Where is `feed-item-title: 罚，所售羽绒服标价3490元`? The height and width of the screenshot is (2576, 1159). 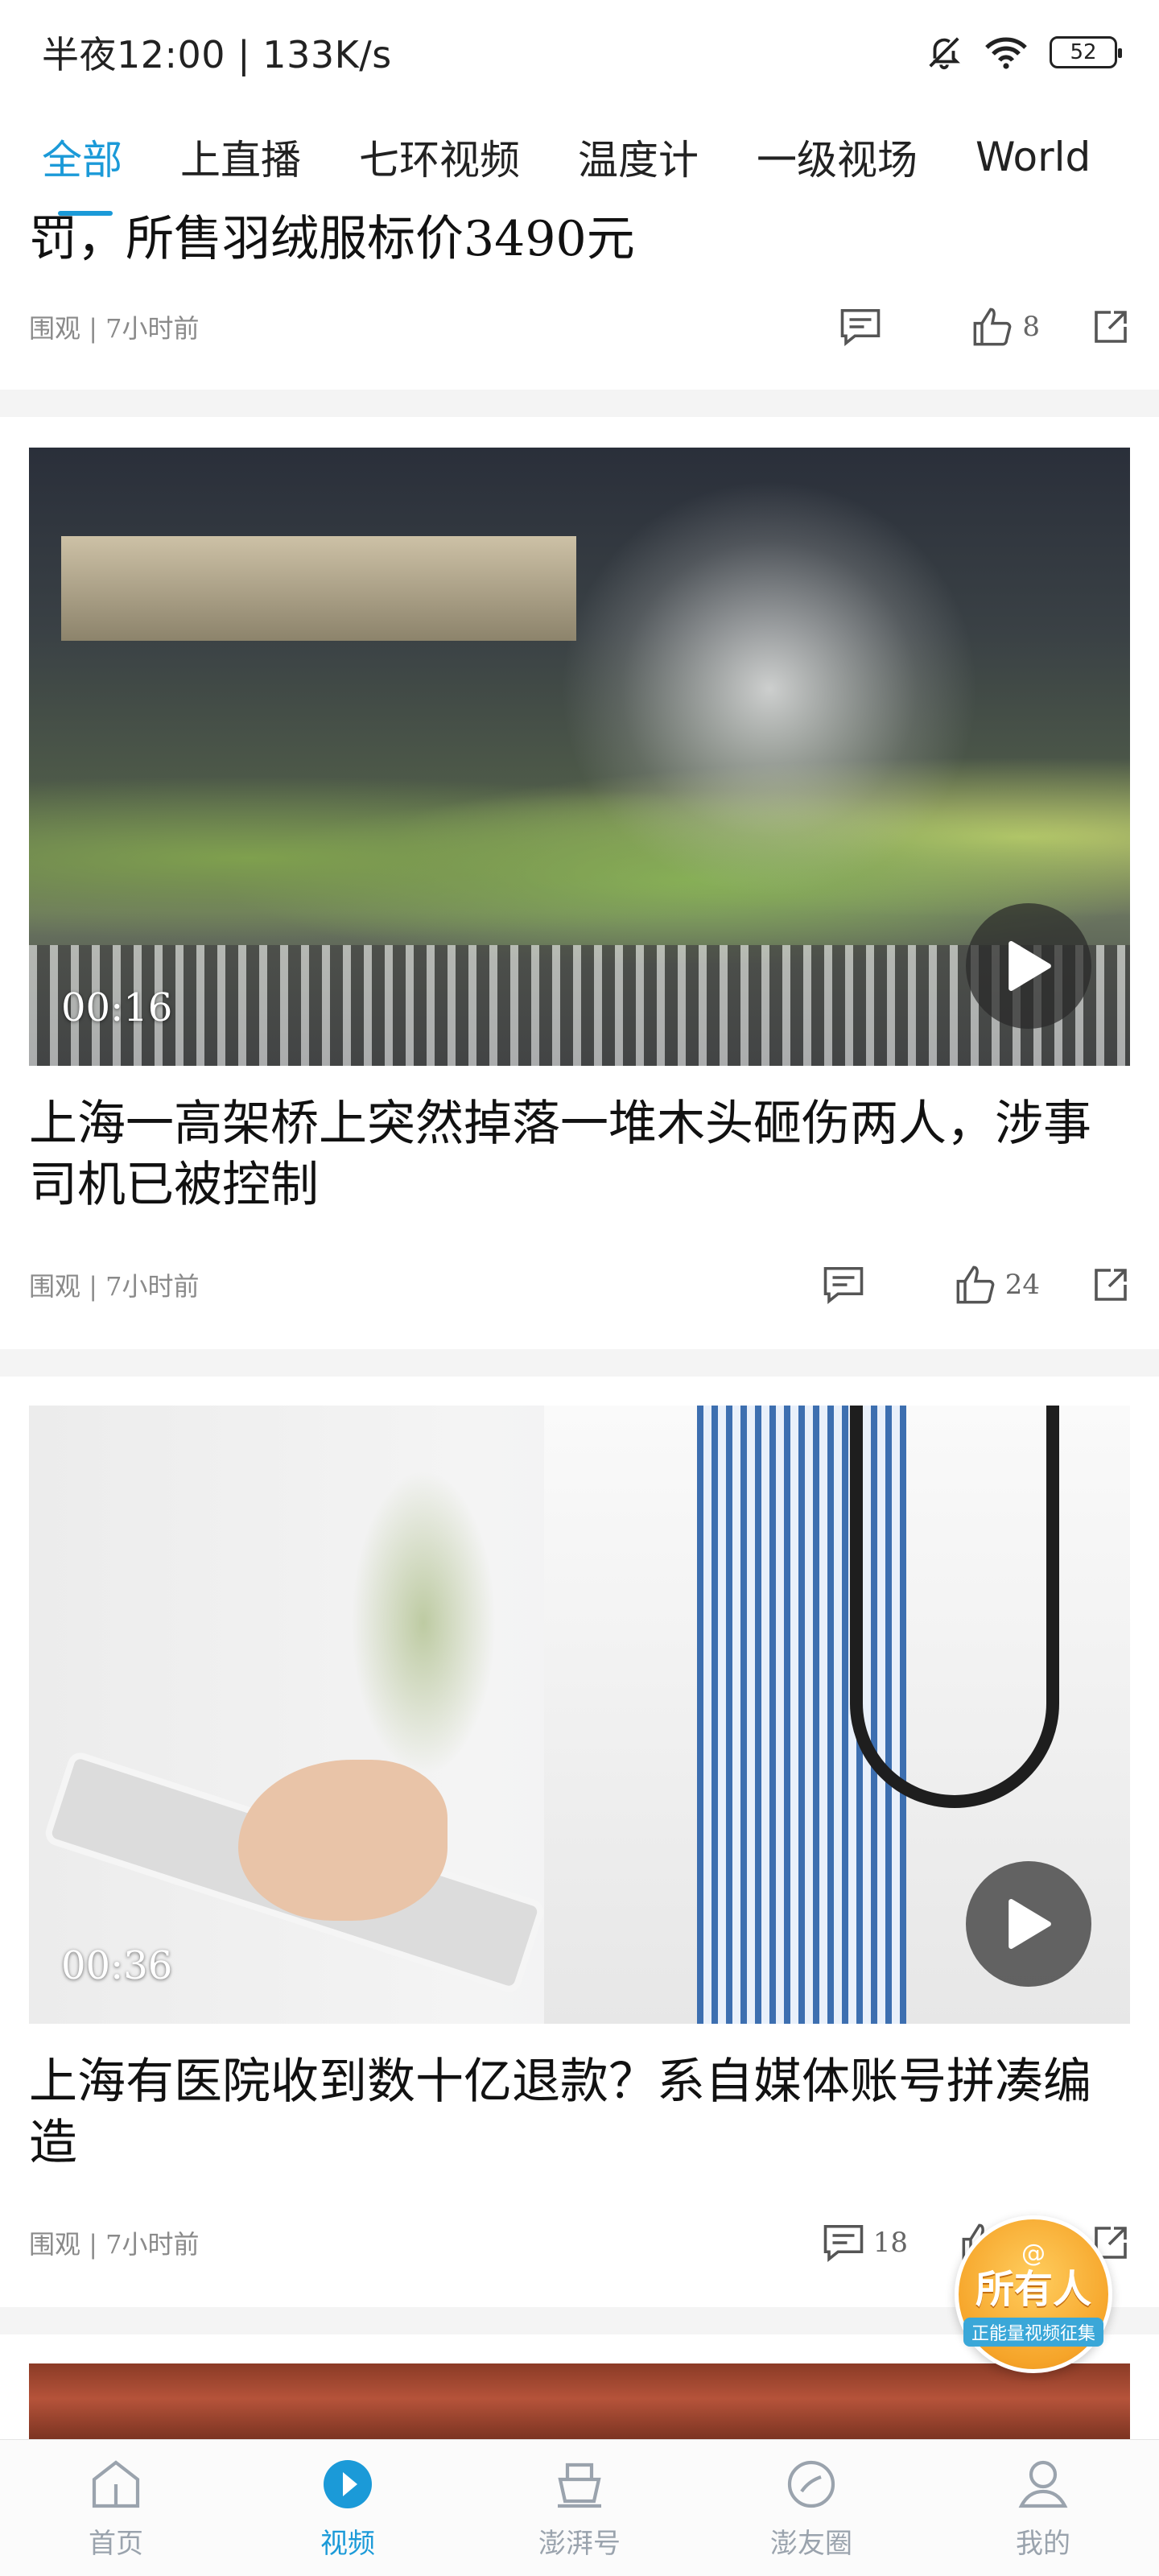 feed-item-title: 罚，所售羽绒服标价3490元 is located at coordinates (332, 231).